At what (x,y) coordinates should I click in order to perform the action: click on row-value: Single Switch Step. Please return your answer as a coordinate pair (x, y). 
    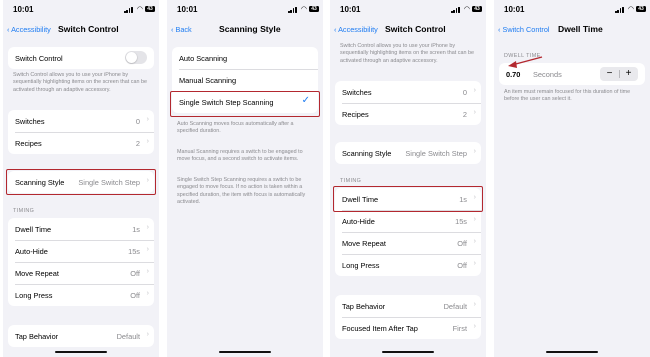
    Looking at the image, I should click on (436, 153).